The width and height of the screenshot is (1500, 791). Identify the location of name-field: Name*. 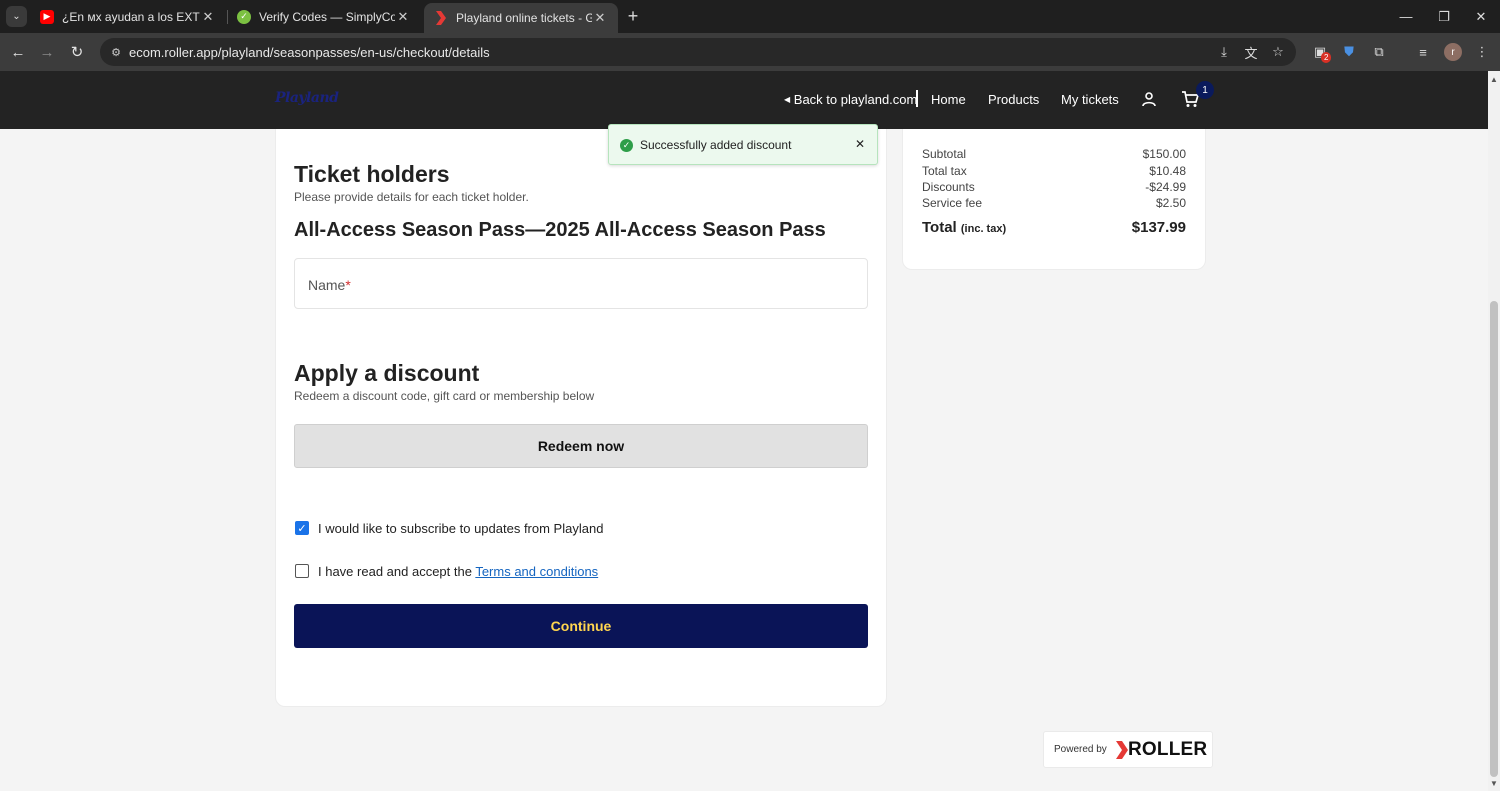
(581, 283).